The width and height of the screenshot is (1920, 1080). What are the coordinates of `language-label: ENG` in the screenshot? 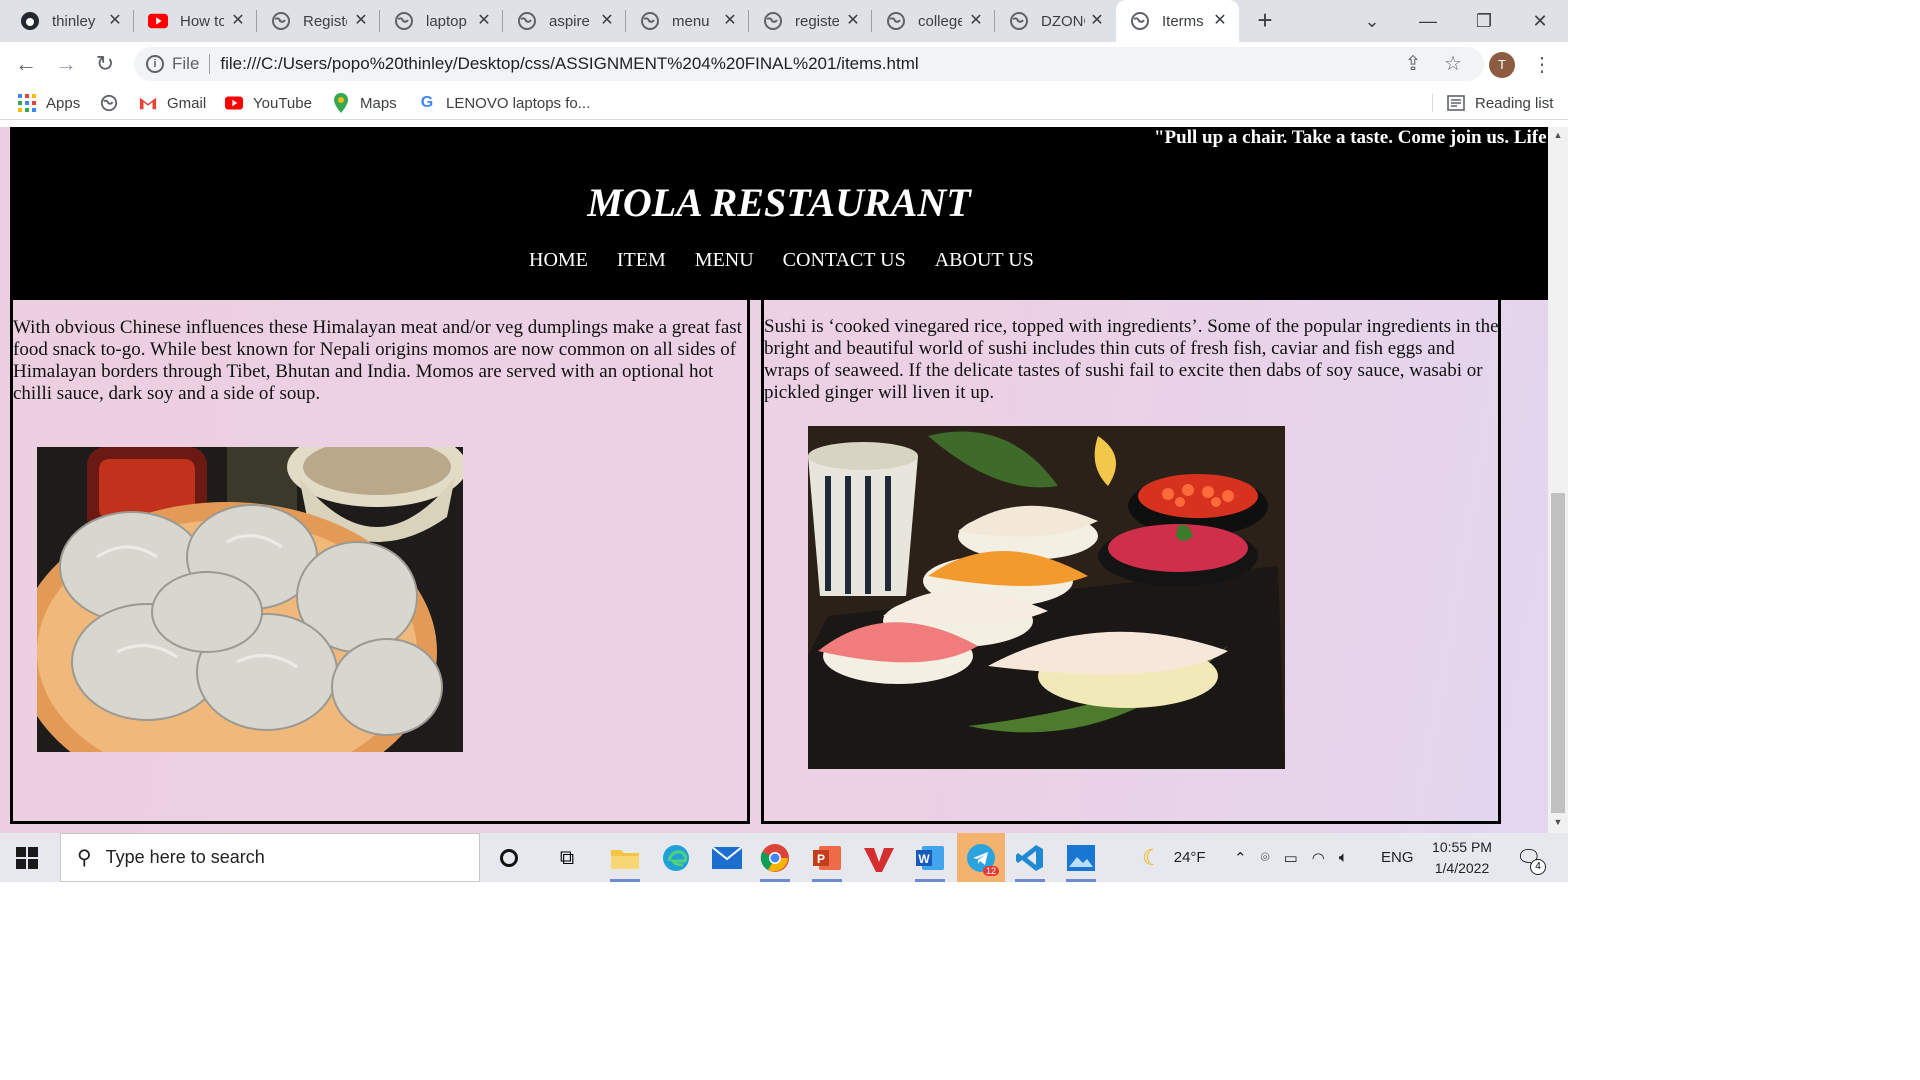 It's located at (1397, 857).